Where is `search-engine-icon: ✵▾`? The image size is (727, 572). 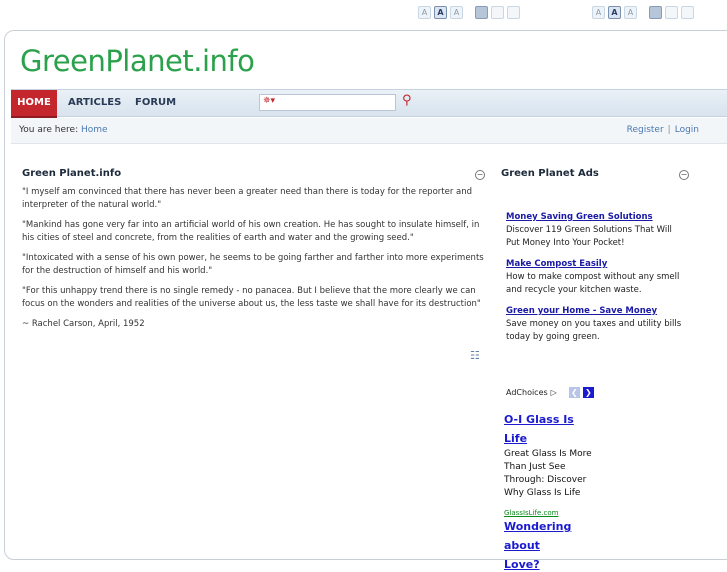 search-engine-icon: ✵▾ is located at coordinates (269, 101).